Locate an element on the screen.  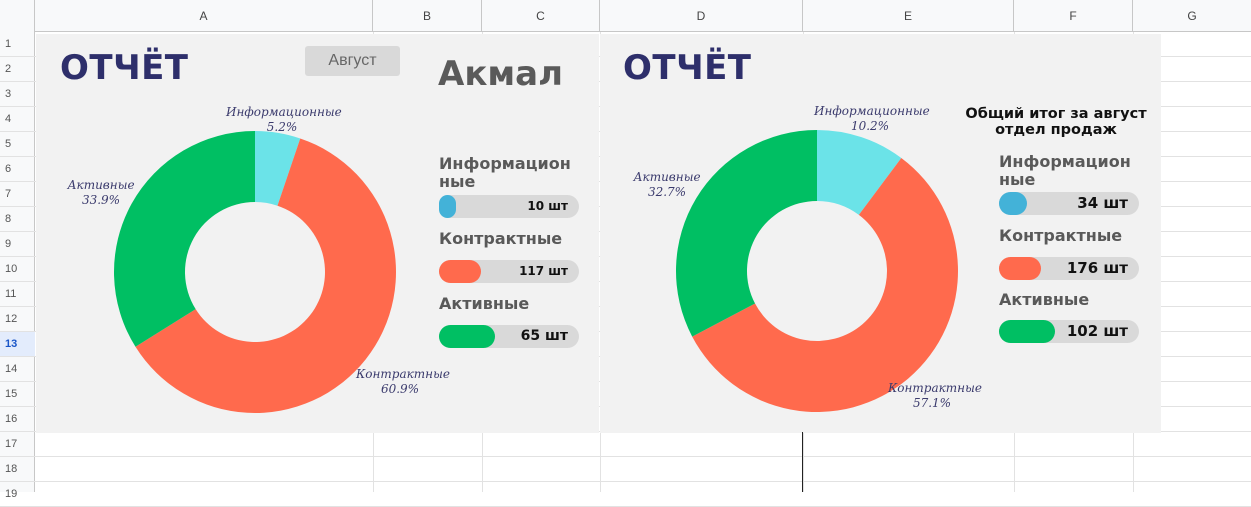
count-value: 117 шт is located at coordinates (543, 271).